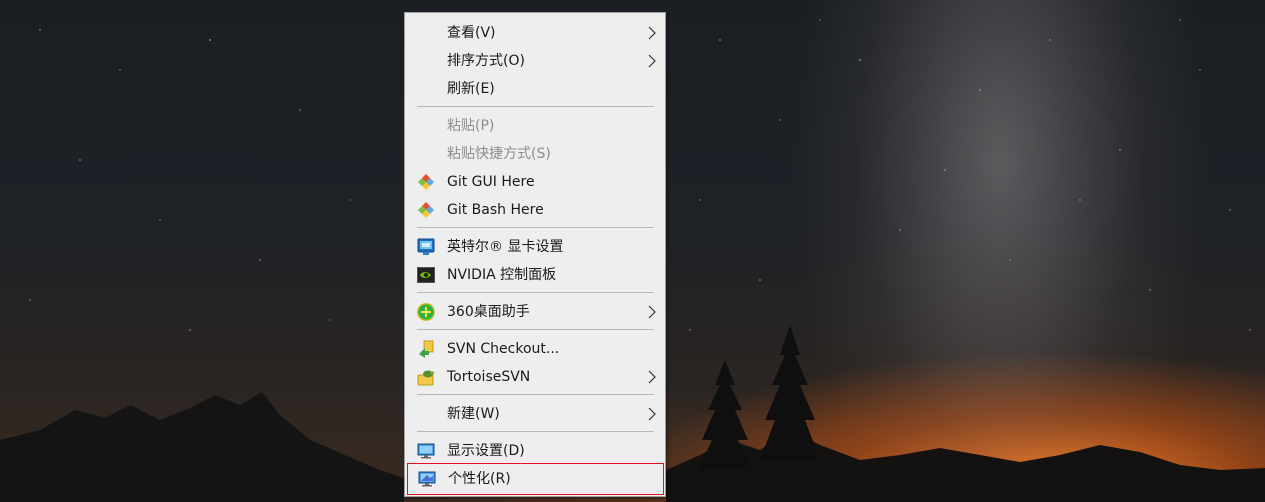 This screenshot has width=1265, height=502. What do you see at coordinates (486, 61) in the screenshot?
I see `menu-item-label: 排序方式(O)` at bounding box center [486, 61].